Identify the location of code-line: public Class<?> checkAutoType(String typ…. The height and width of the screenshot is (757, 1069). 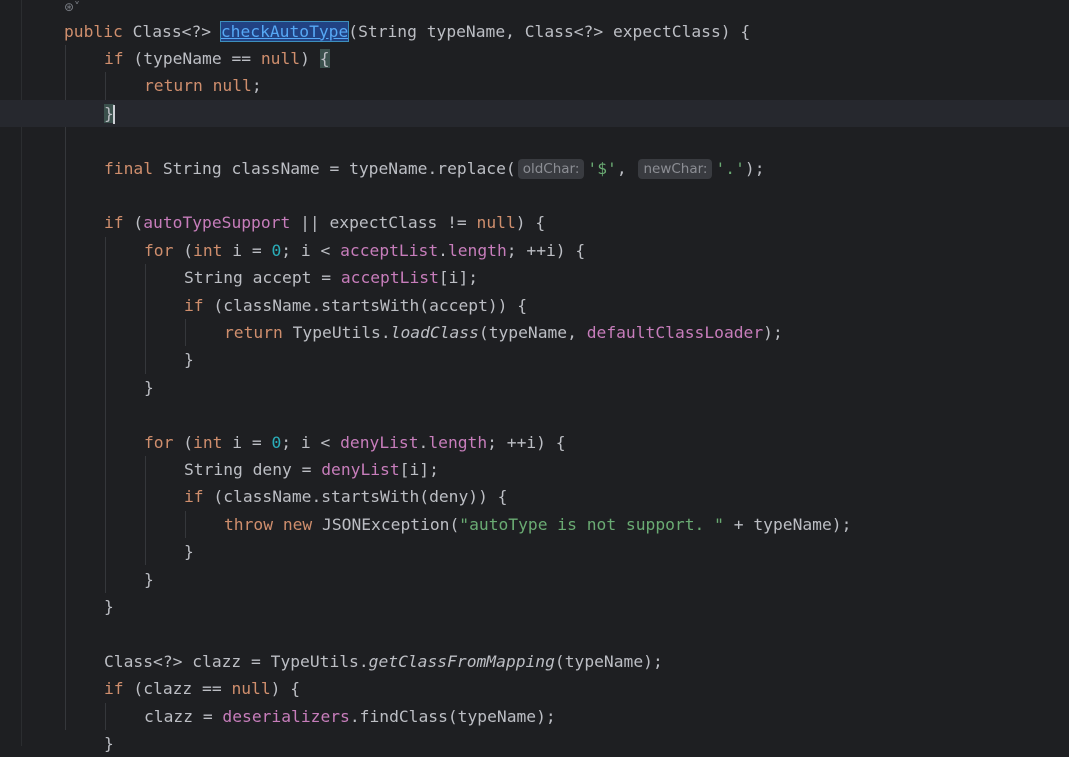
(534, 31).